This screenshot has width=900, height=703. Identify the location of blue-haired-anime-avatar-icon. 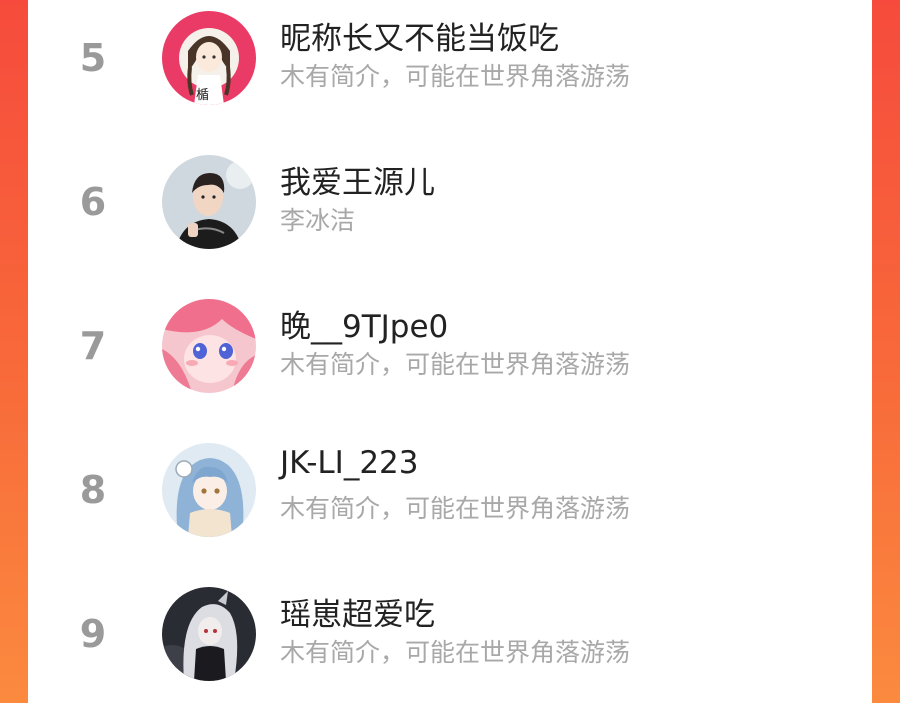
(209, 490).